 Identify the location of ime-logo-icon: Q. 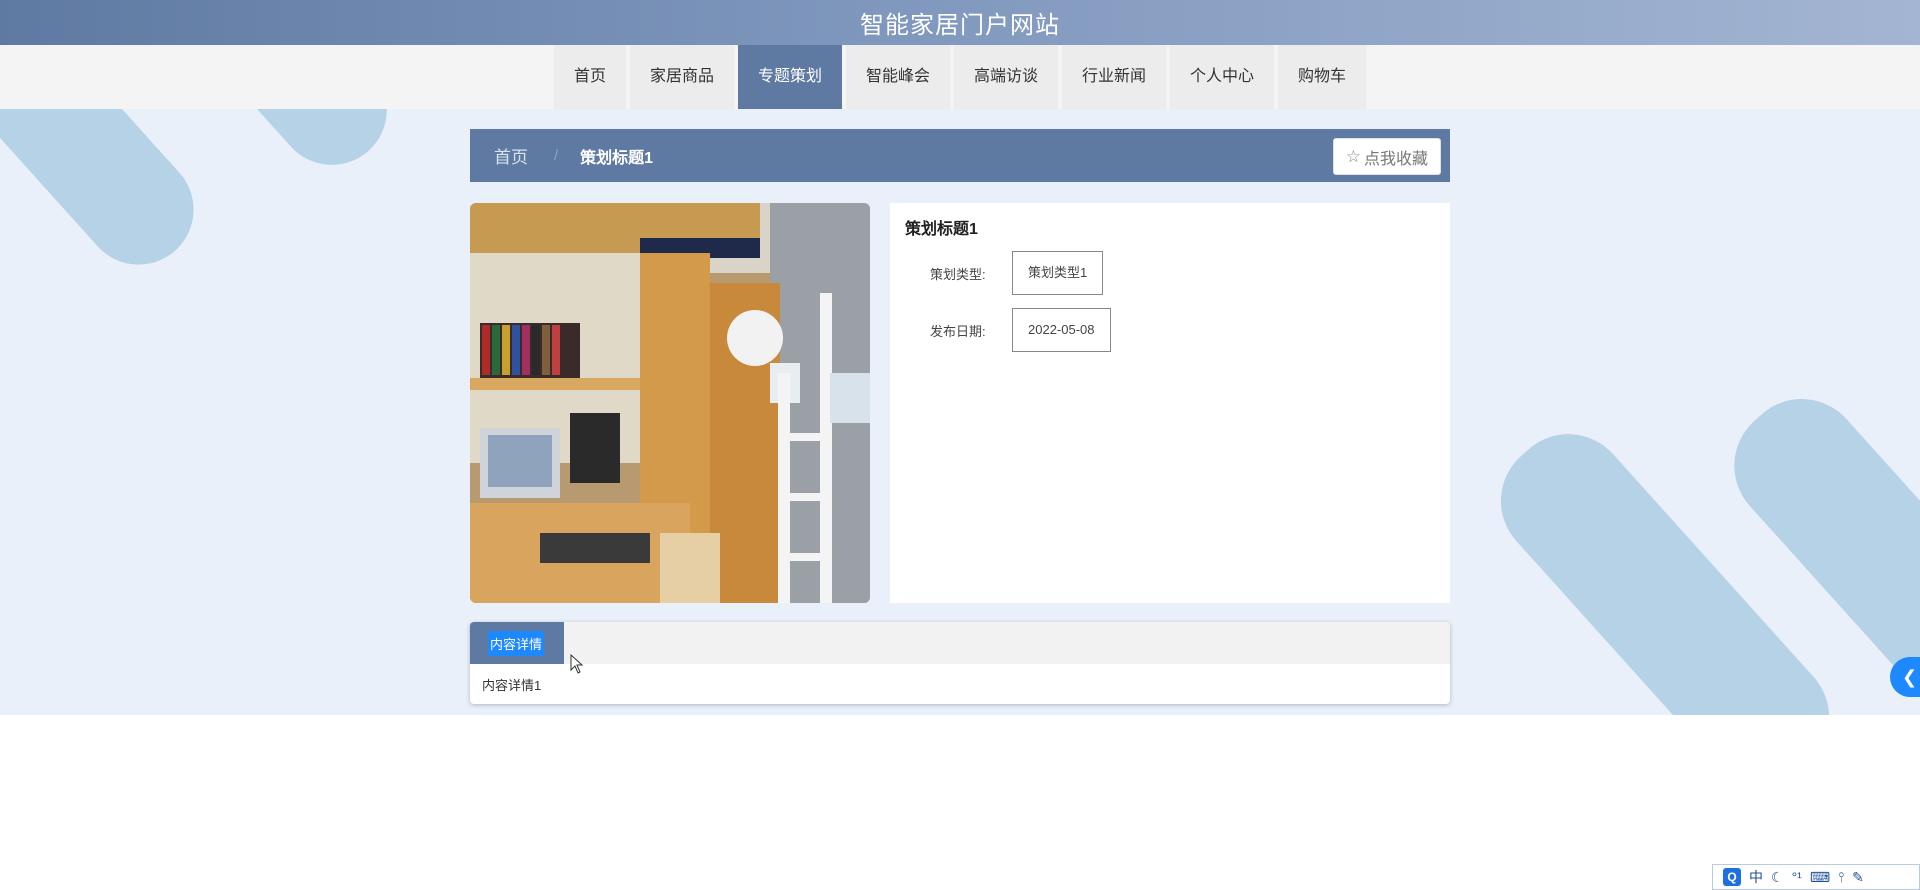
(1732, 877).